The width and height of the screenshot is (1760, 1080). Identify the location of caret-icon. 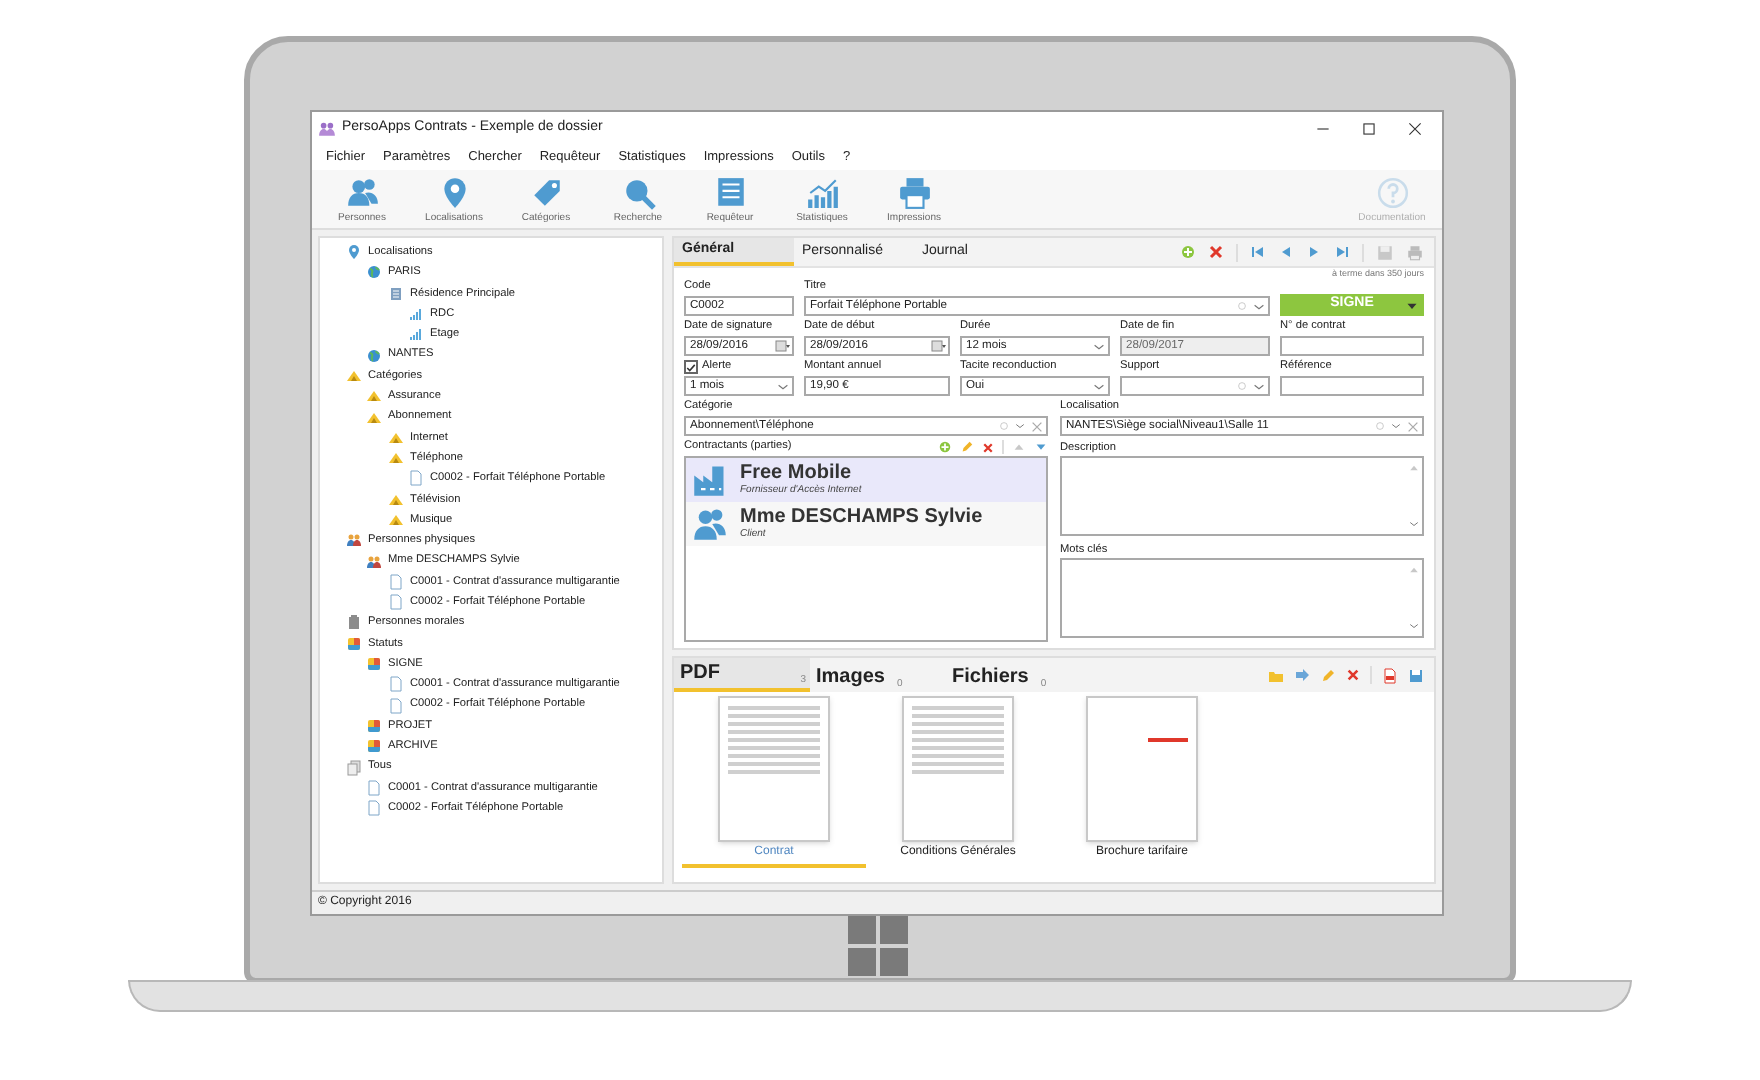
(1412, 305).